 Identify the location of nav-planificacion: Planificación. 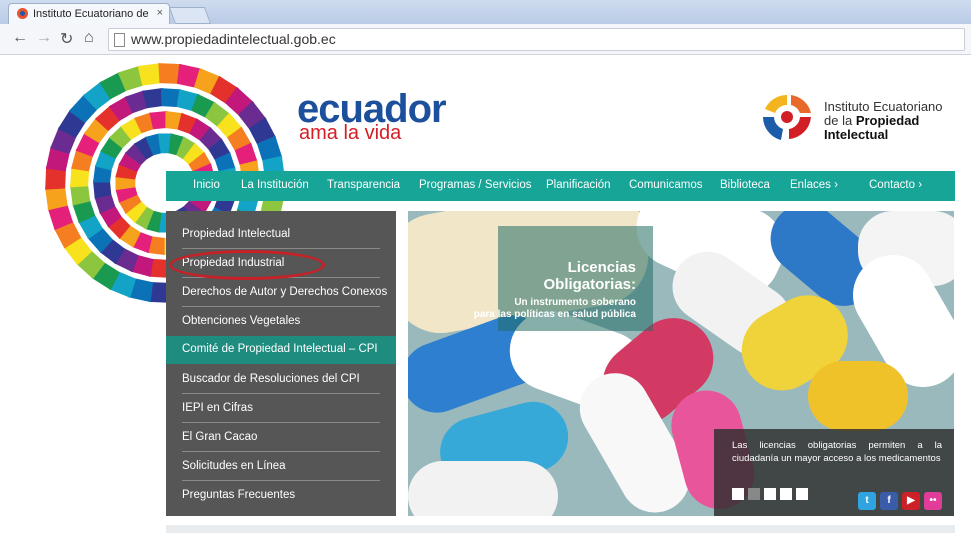
(578, 185).